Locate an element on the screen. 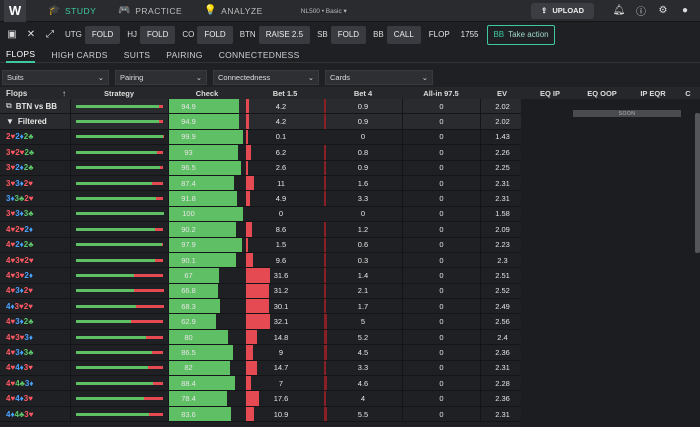 The height and width of the screenshot is (427, 700). tab-pairing: PAIRING is located at coordinates (184, 55).